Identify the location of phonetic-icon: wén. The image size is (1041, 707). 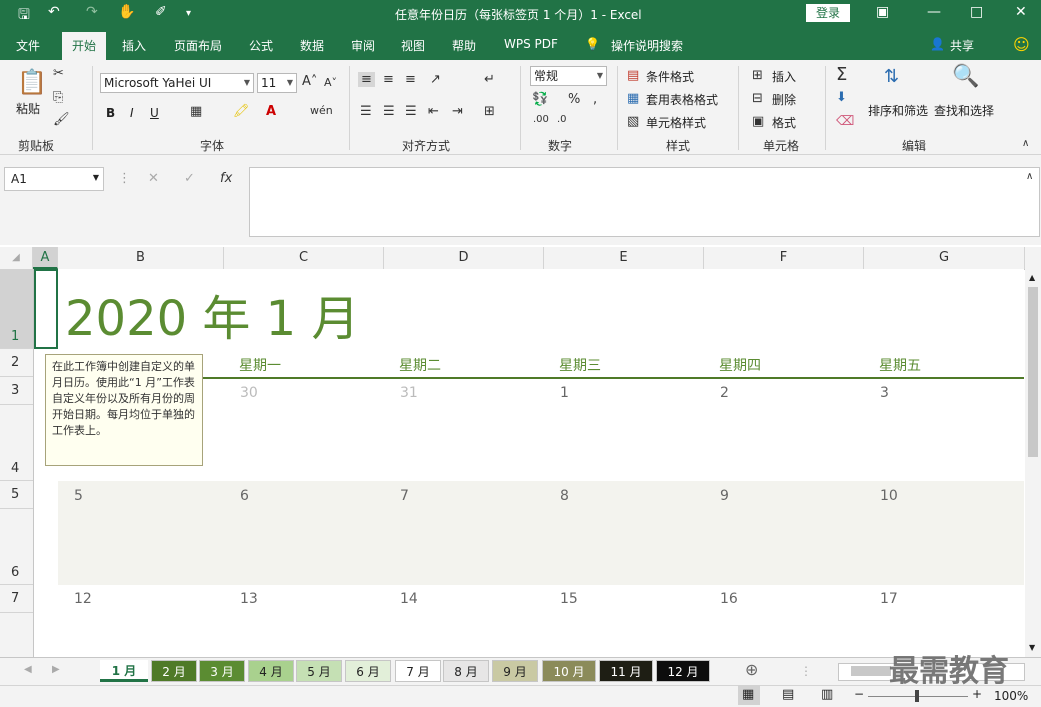
(321, 110).